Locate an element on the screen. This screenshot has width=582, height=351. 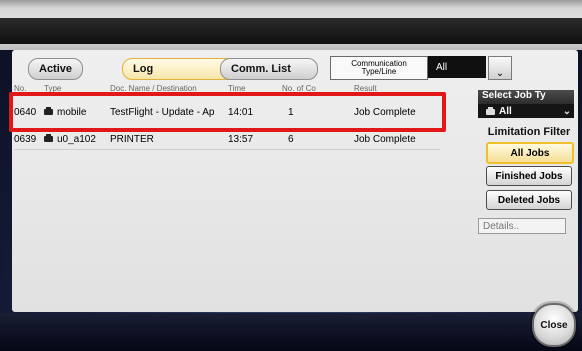
device-icon is located at coordinates (49, 138).